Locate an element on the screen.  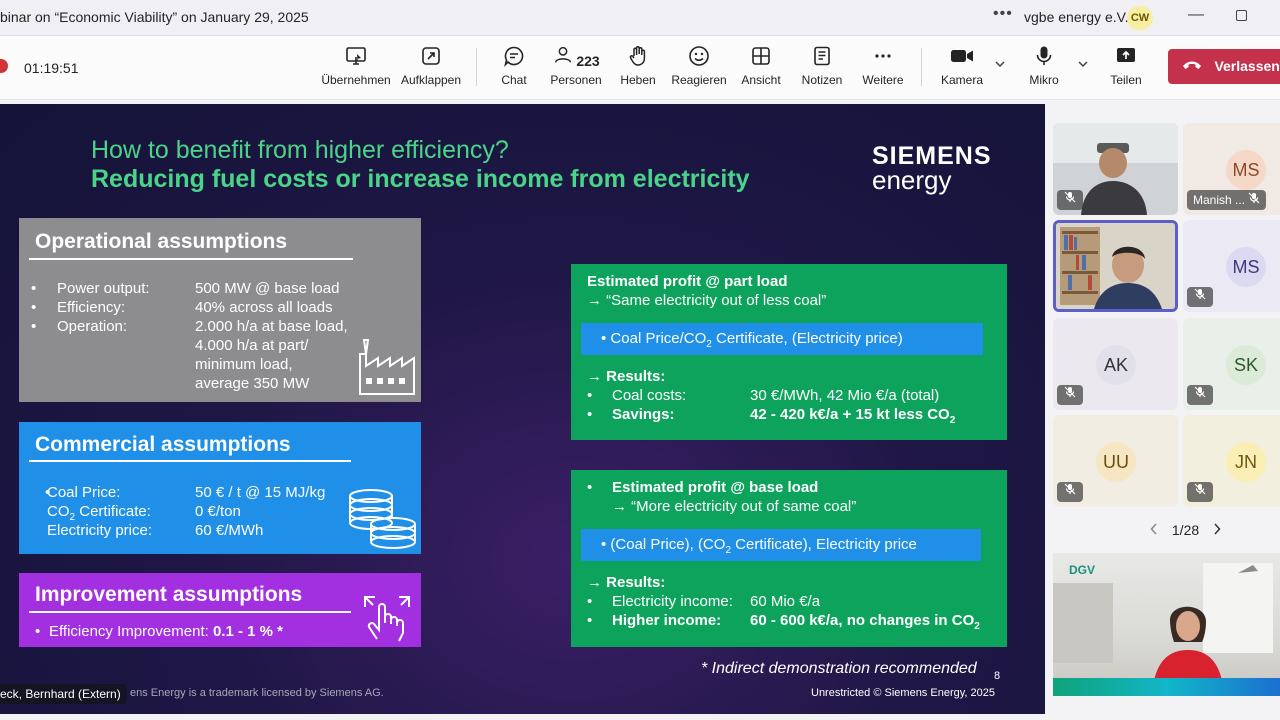
siemens-energy-logo: SIEMENS energy is located at coordinates (932, 168).